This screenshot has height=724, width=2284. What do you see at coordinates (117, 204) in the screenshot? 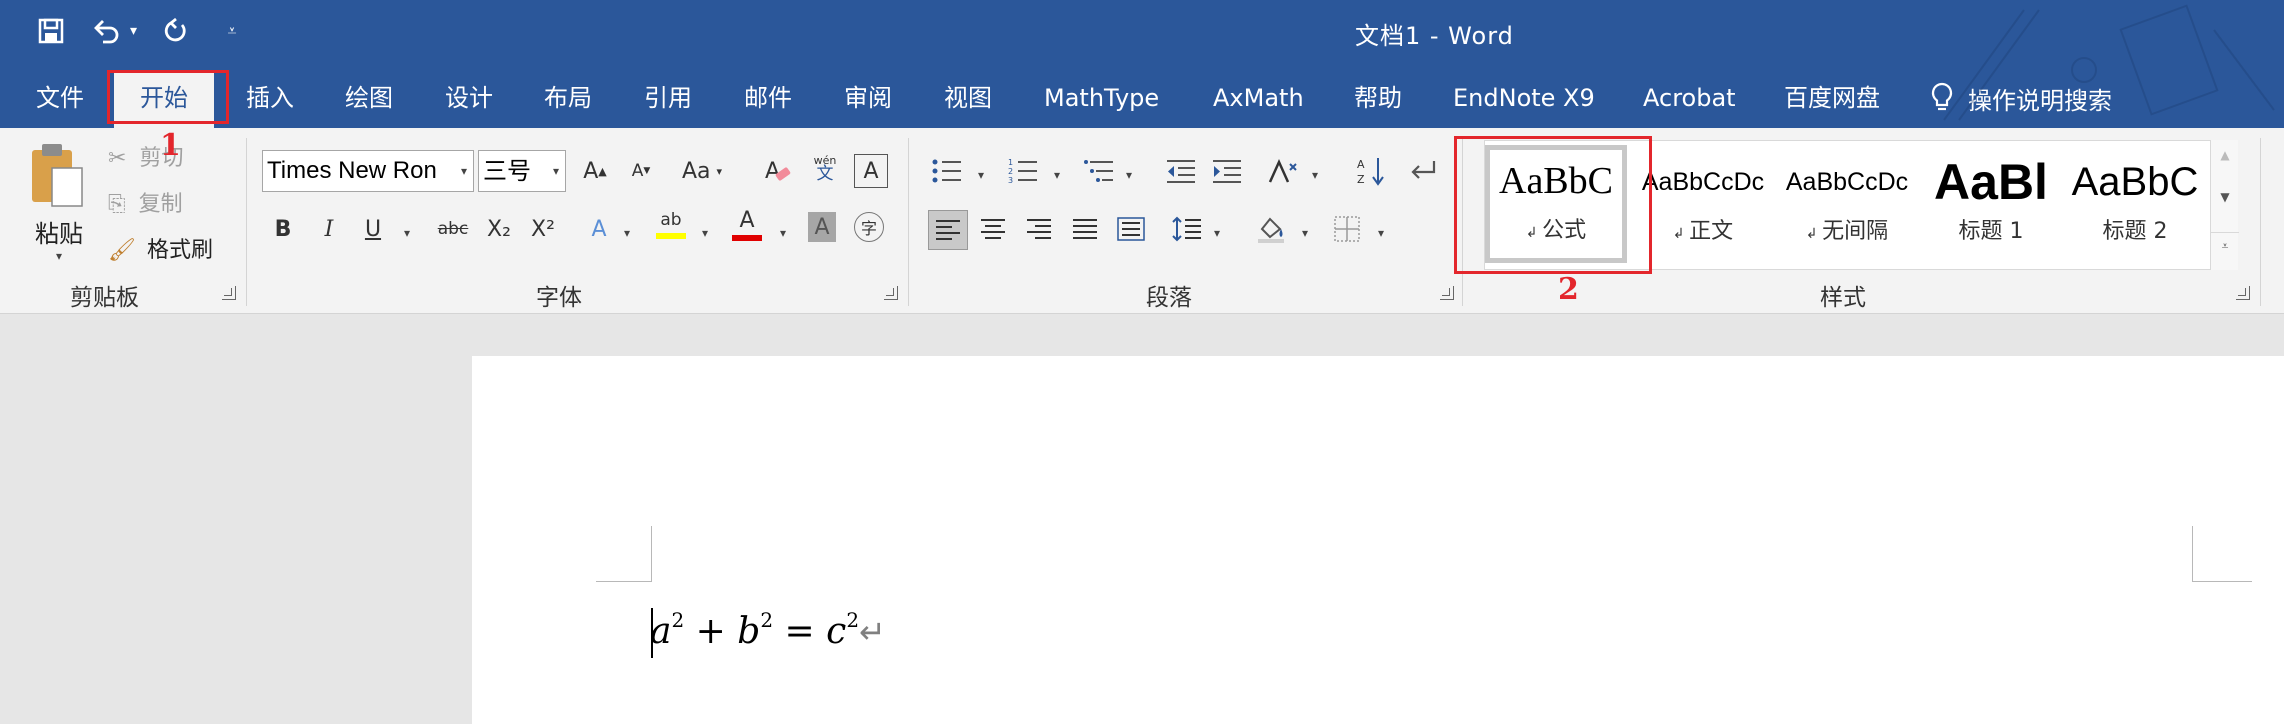
I see `copy-icon: ⎘` at bounding box center [117, 204].